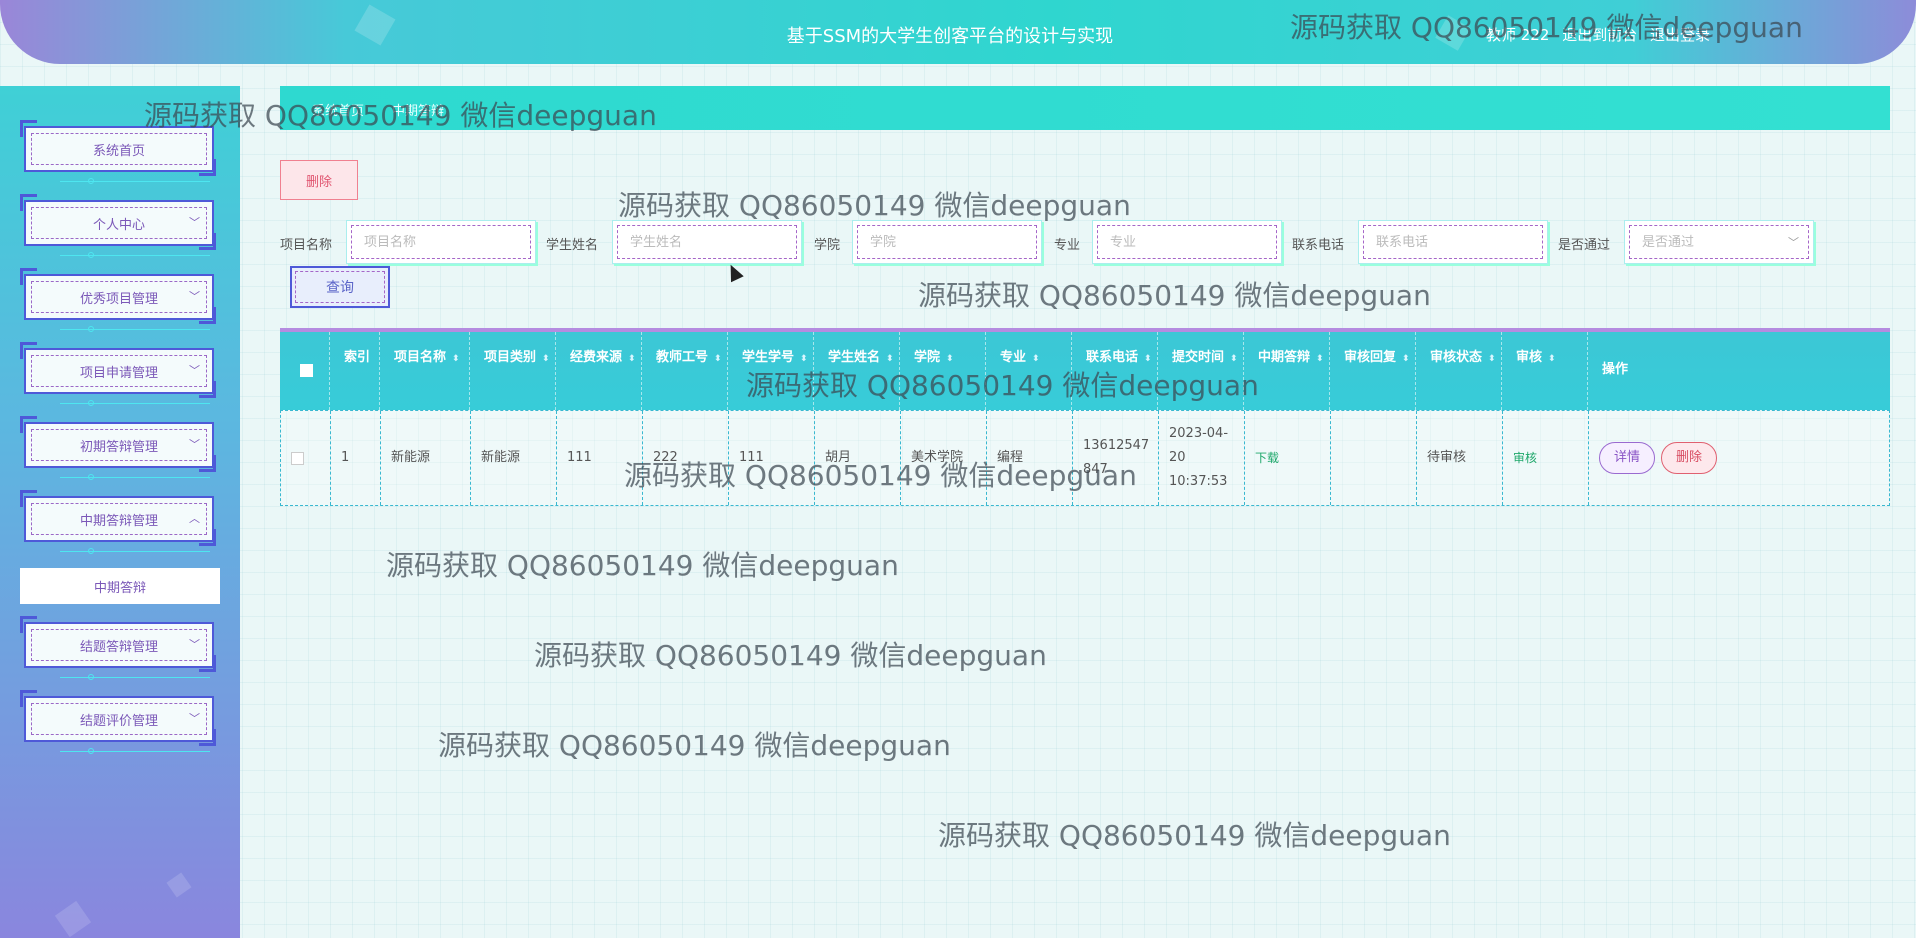  What do you see at coordinates (119, 719) in the screenshot?
I see `sidebar-item-label: 结题评价管理` at bounding box center [119, 719].